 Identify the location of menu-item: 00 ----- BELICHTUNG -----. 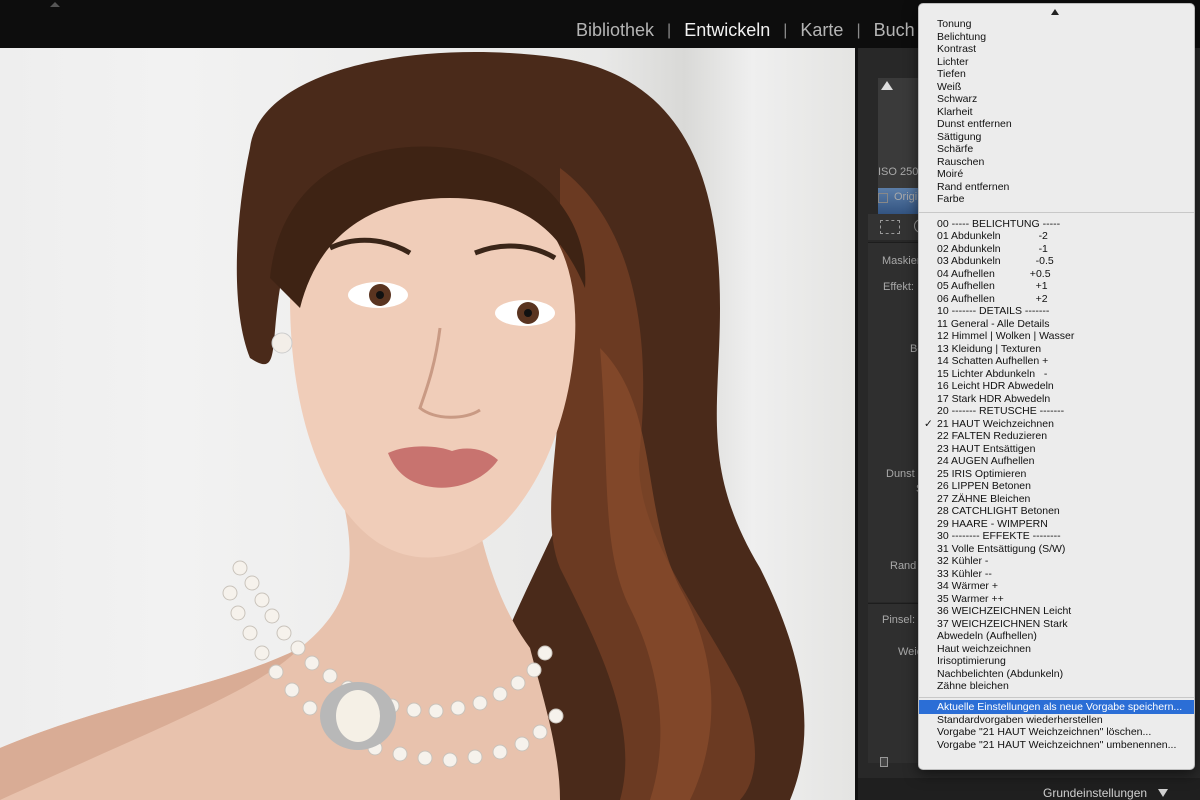
(1056, 224).